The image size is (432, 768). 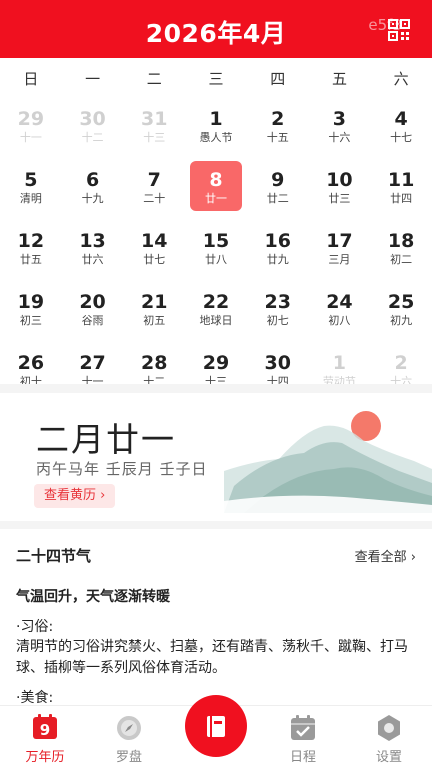 What do you see at coordinates (277, 137) in the screenshot?
I see `lunar-day-label: 十五` at bounding box center [277, 137].